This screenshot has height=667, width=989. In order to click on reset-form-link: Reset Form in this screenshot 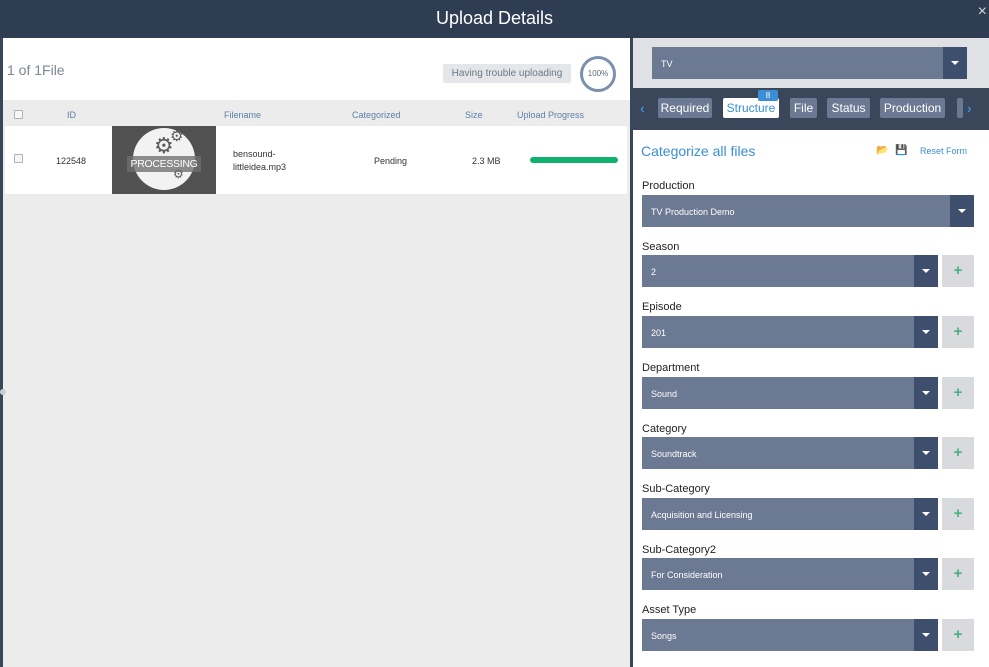, I will do `click(943, 151)`.